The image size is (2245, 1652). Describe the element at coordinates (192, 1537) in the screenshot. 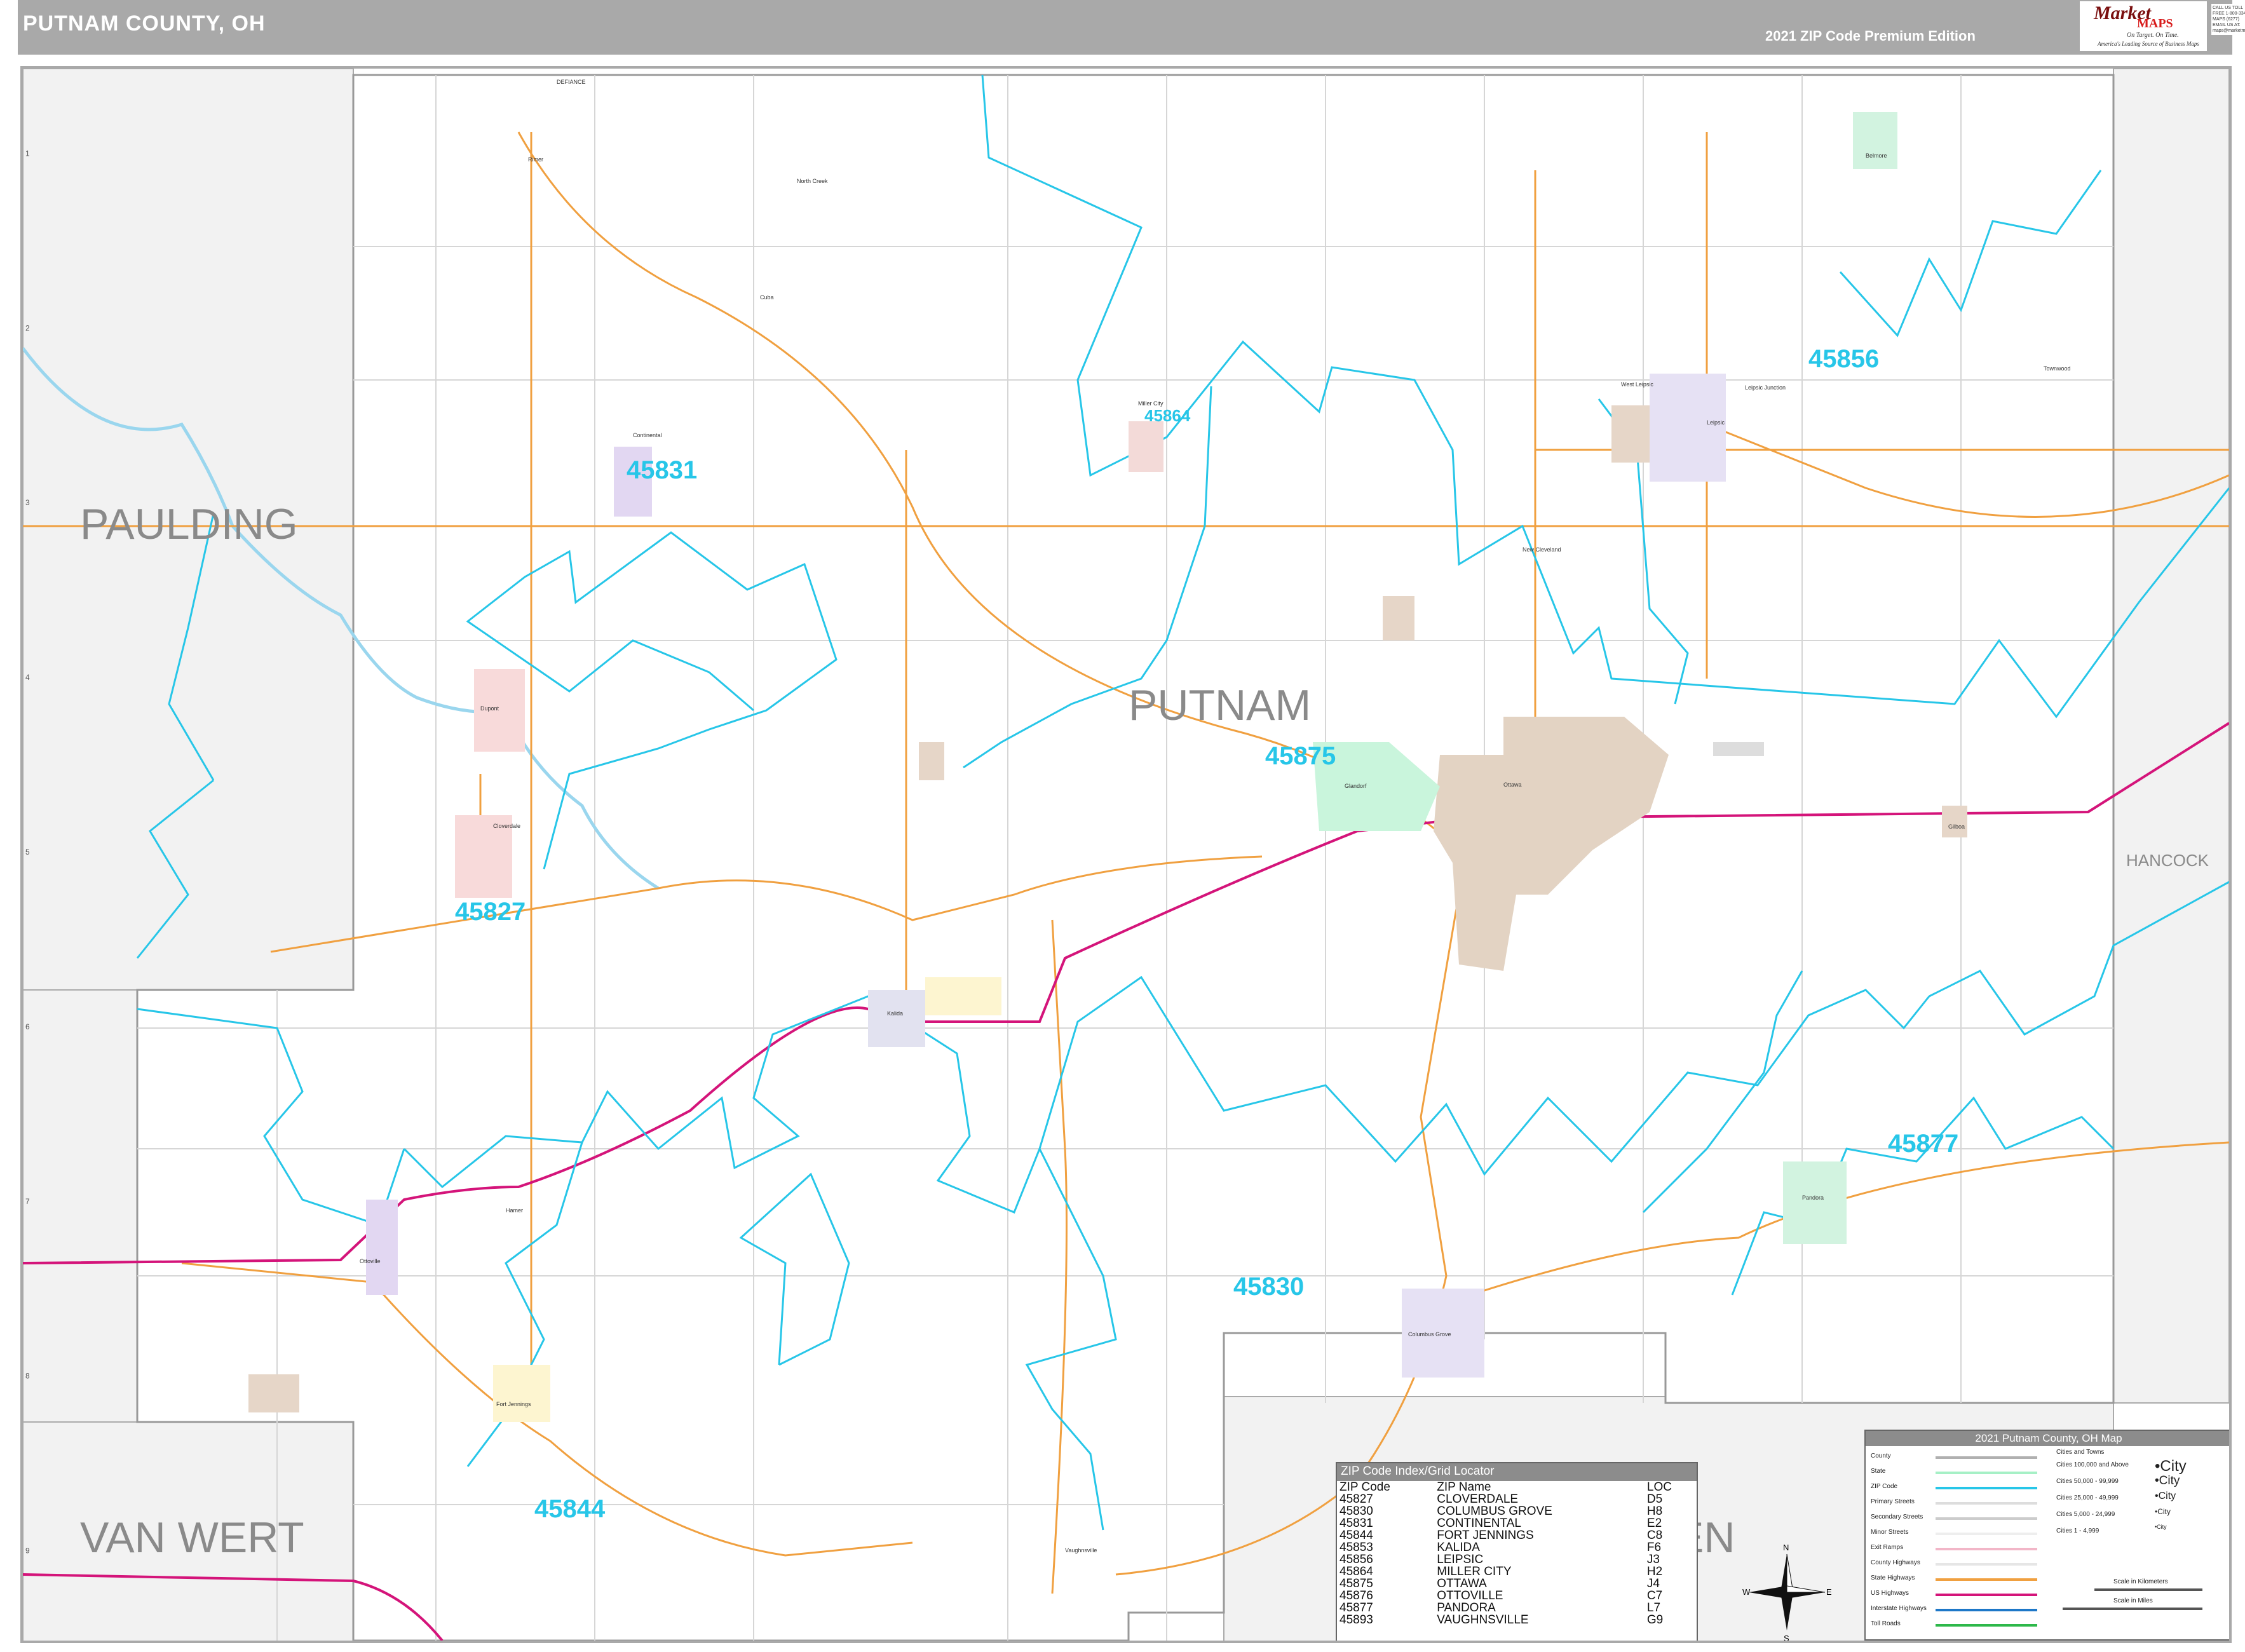

I see `county-label-vanwert: VAN WERT` at that location.